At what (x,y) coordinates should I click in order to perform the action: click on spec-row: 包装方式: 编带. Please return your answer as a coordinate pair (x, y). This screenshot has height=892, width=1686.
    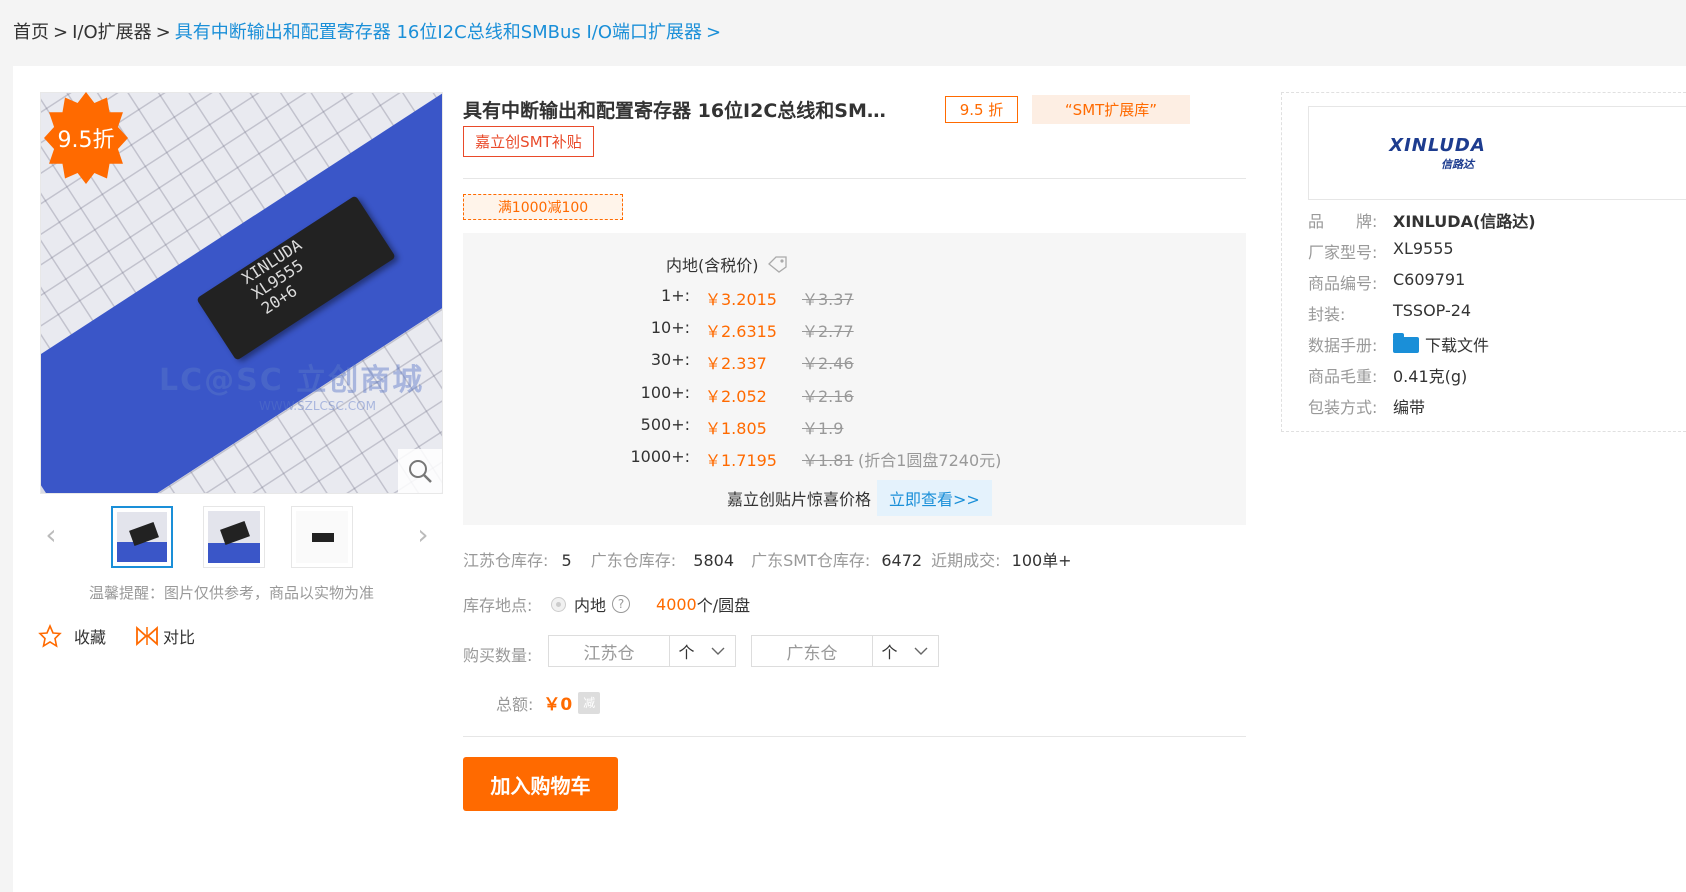
    Looking at the image, I should click on (1366, 406).